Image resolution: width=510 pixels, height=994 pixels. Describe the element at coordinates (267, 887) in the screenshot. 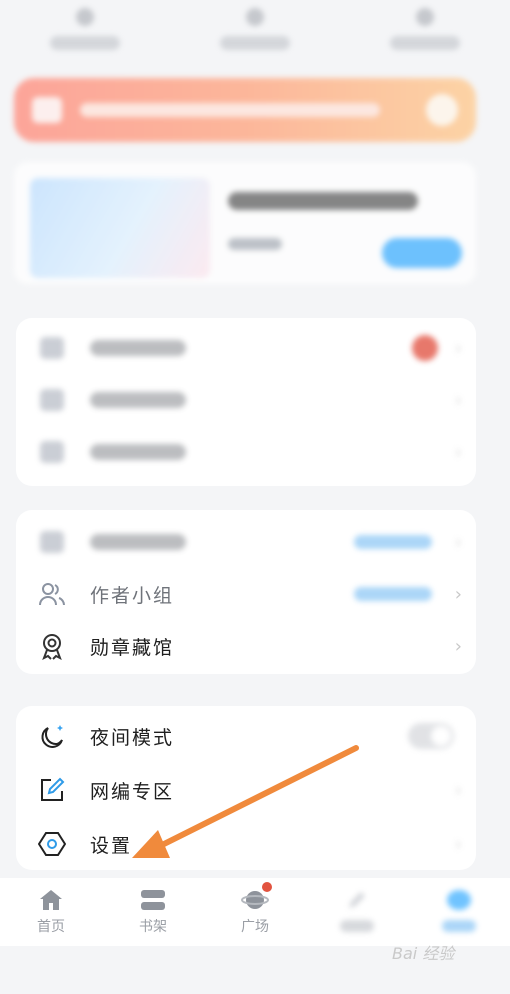

I see `notification-dot` at that location.